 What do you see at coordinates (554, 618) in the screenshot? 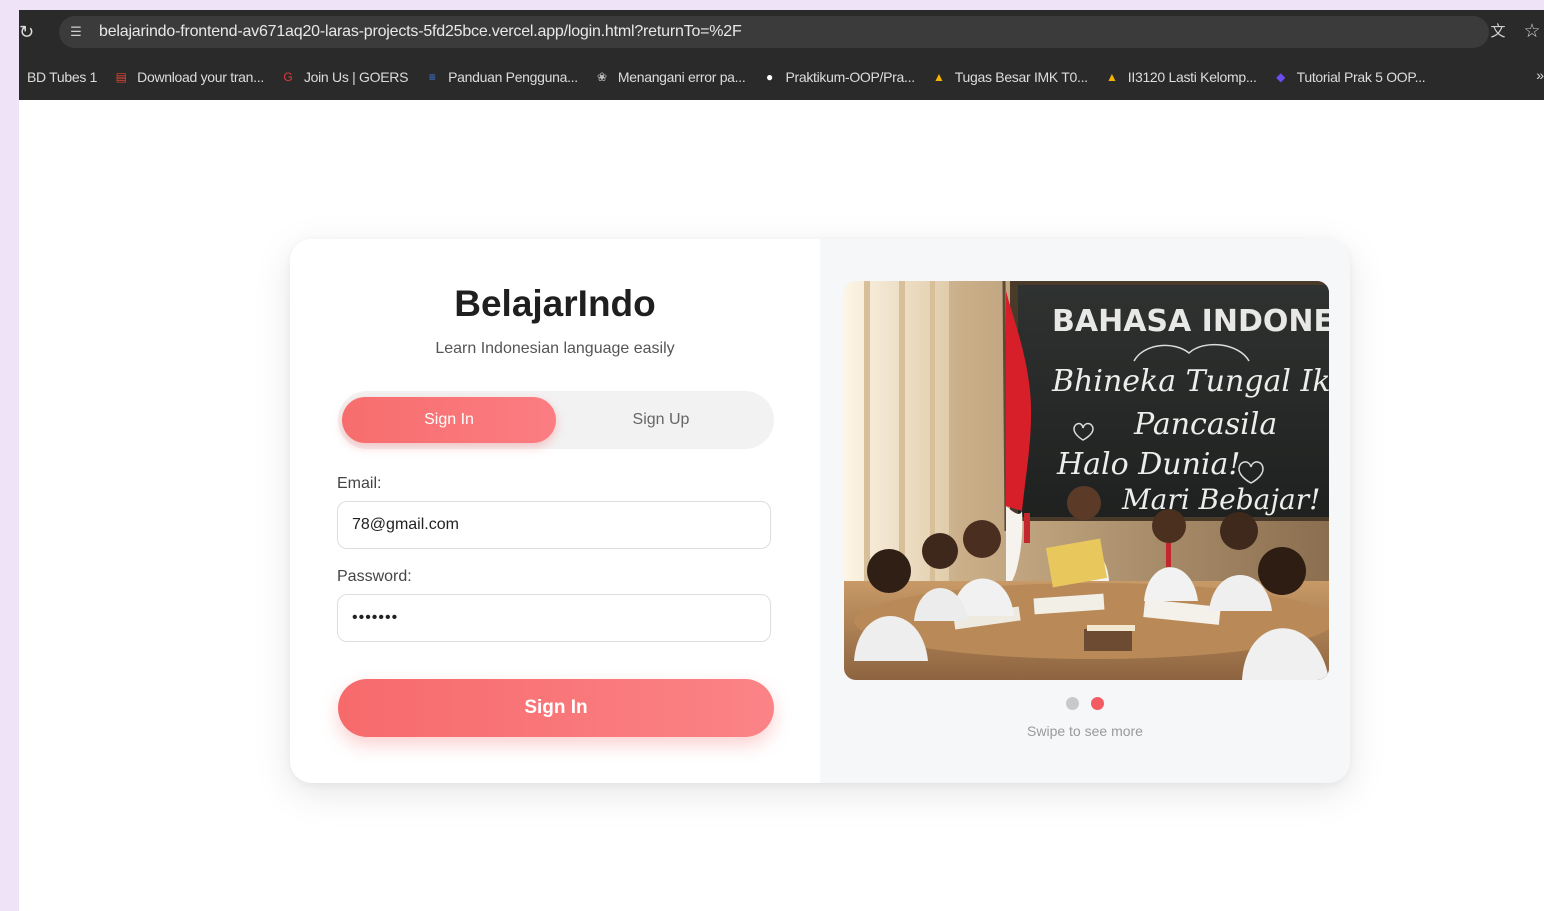
I see `password-field` at bounding box center [554, 618].